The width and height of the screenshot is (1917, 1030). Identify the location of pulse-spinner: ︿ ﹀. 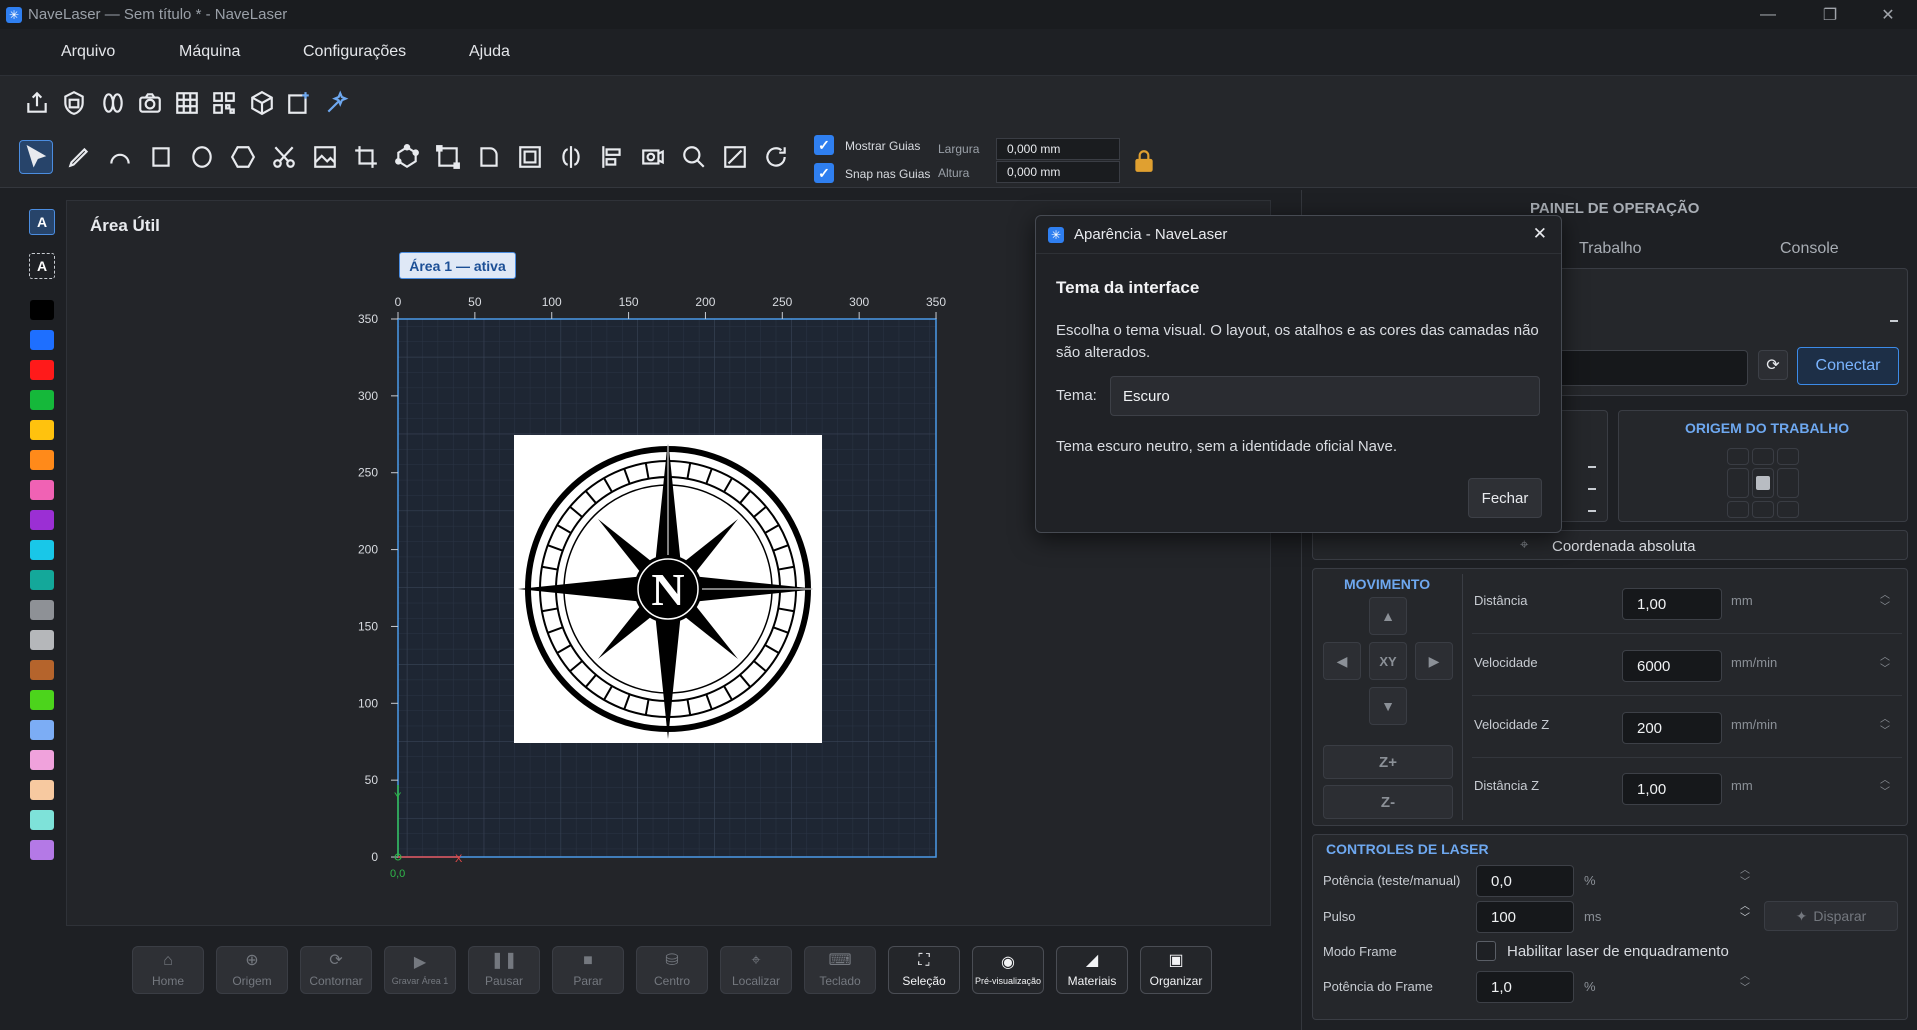
(1745, 913).